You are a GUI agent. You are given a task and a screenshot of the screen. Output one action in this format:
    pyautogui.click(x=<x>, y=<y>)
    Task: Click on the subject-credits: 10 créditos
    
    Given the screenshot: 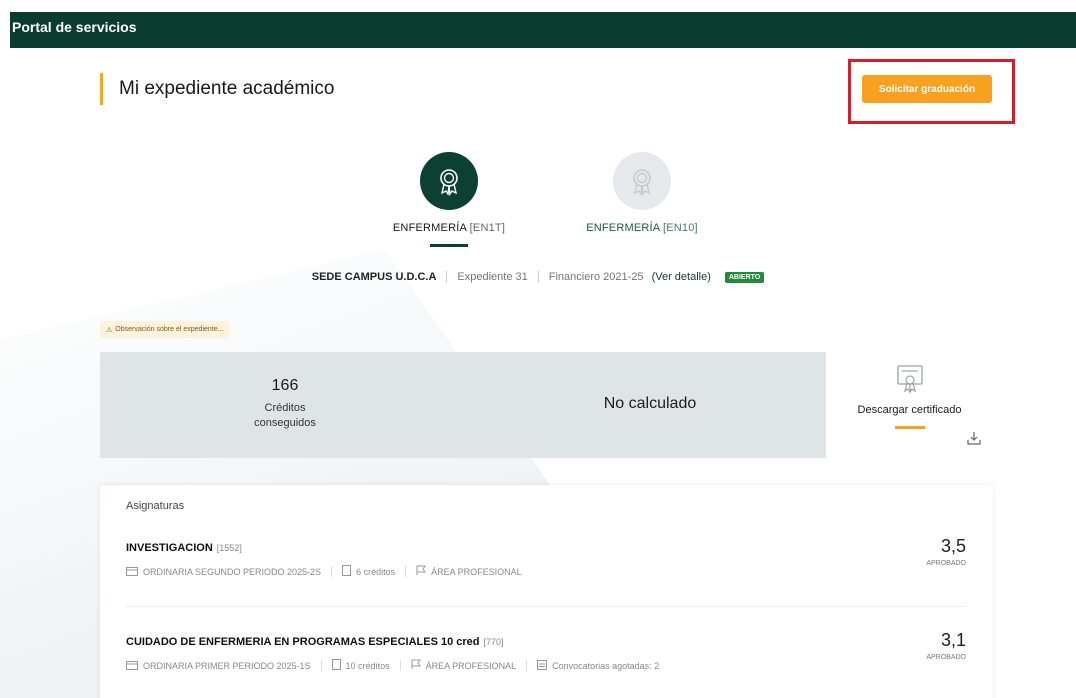 What is the action you would take?
    pyautogui.click(x=367, y=665)
    